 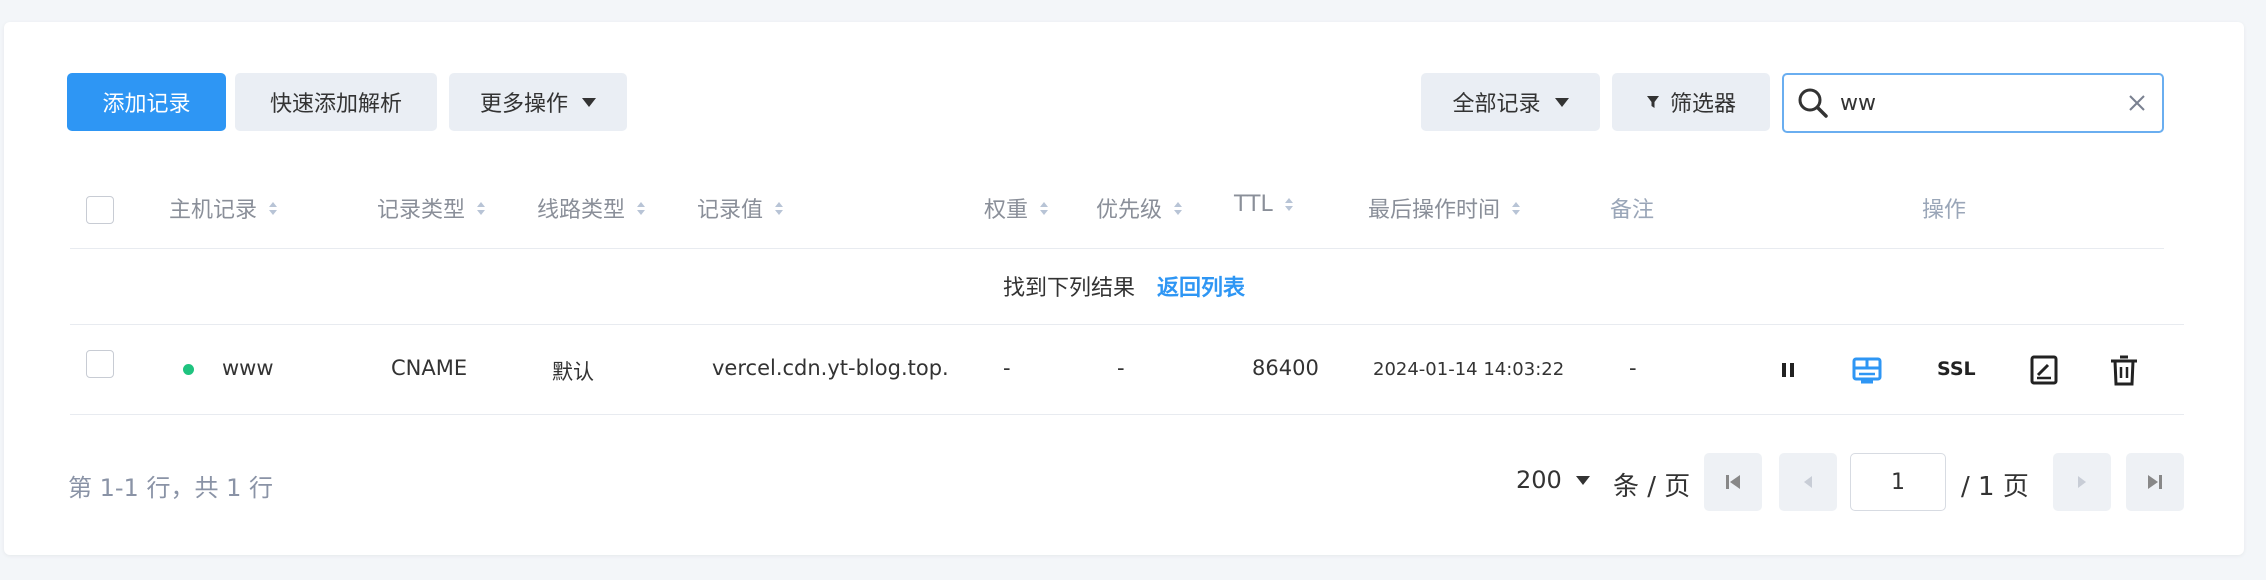 I want to click on next-page-icon, so click(x=2082, y=482).